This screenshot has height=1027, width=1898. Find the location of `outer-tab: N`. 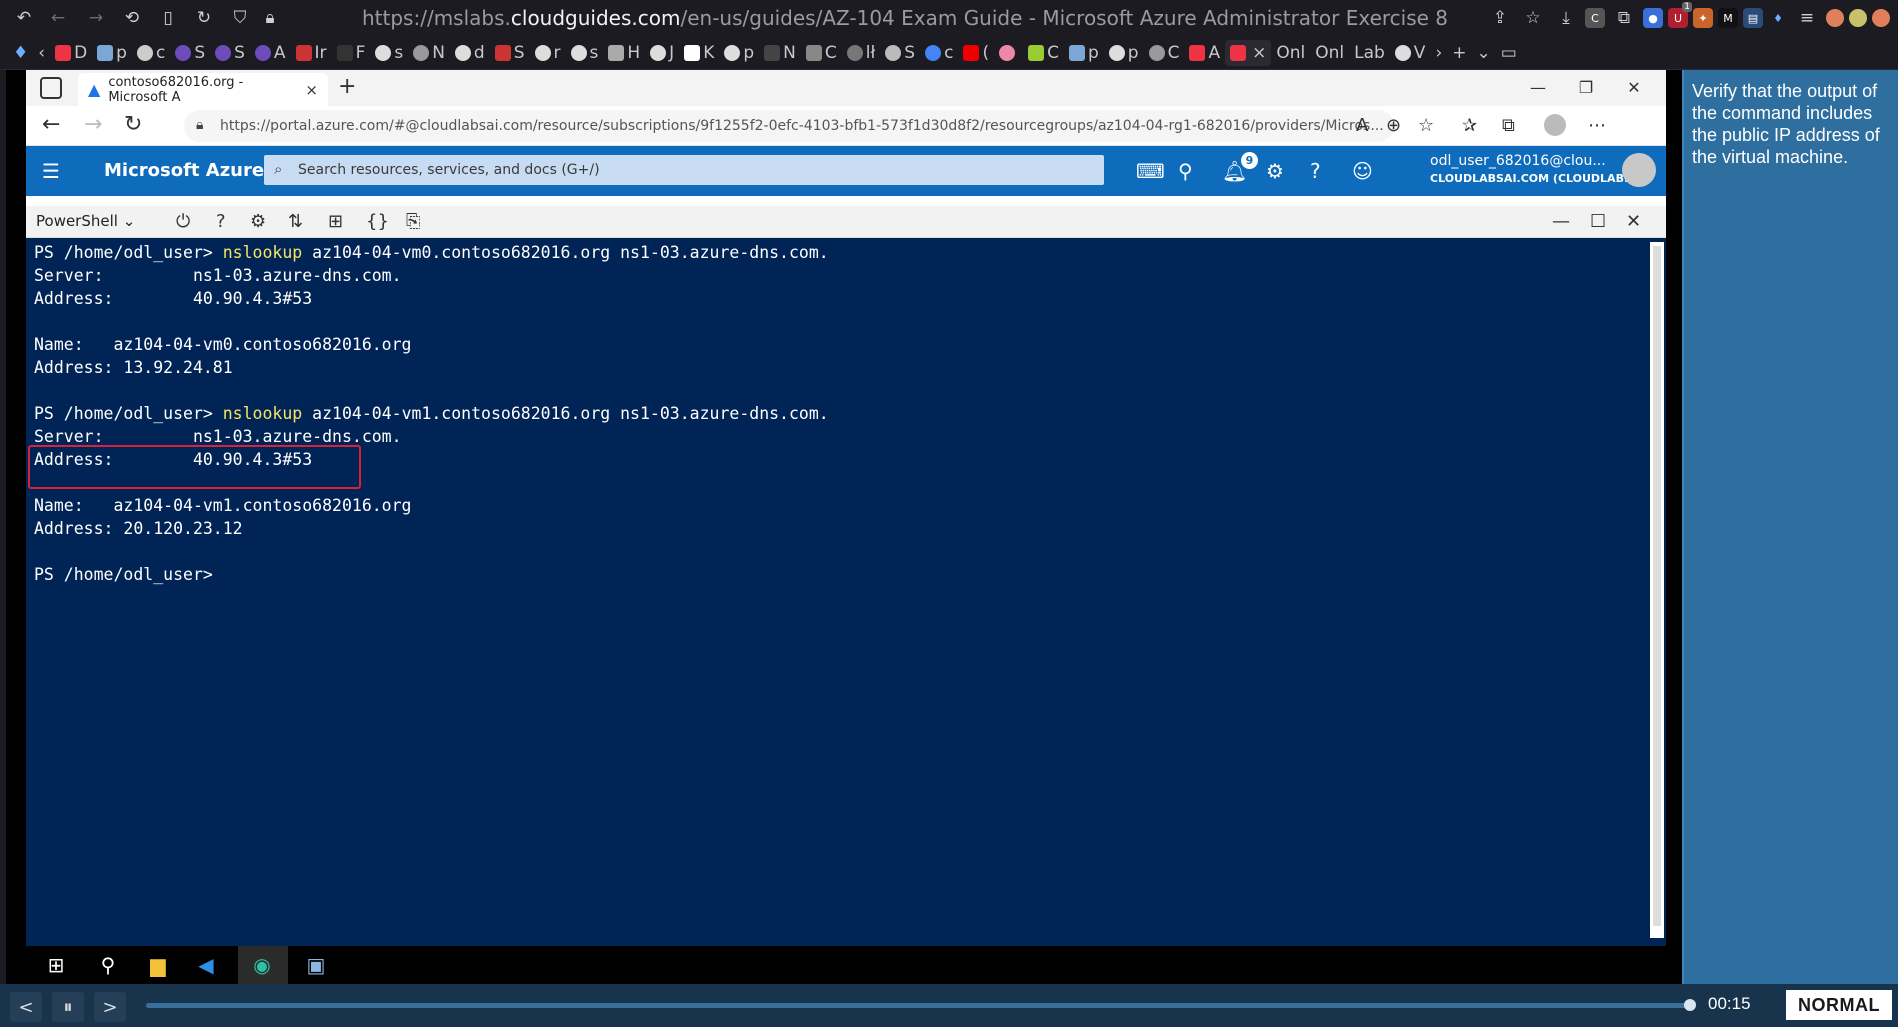

outer-tab: N is located at coordinates (780, 53).